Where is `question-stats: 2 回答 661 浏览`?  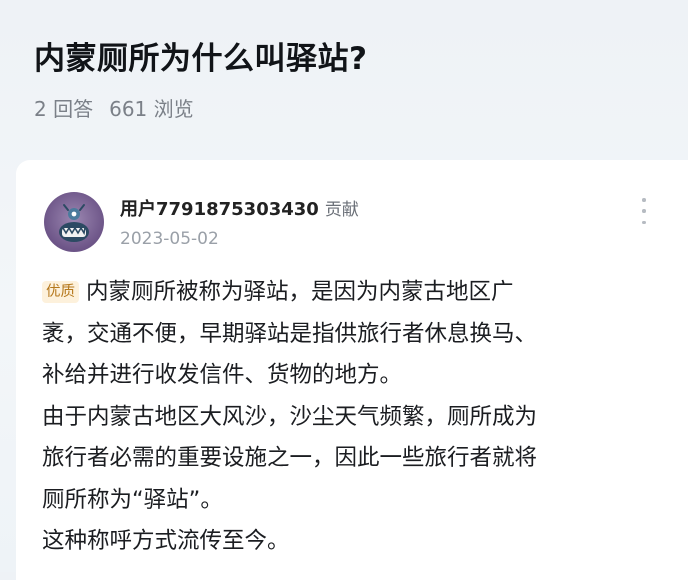
question-stats: 2 回答 661 浏览 is located at coordinates (114, 107).